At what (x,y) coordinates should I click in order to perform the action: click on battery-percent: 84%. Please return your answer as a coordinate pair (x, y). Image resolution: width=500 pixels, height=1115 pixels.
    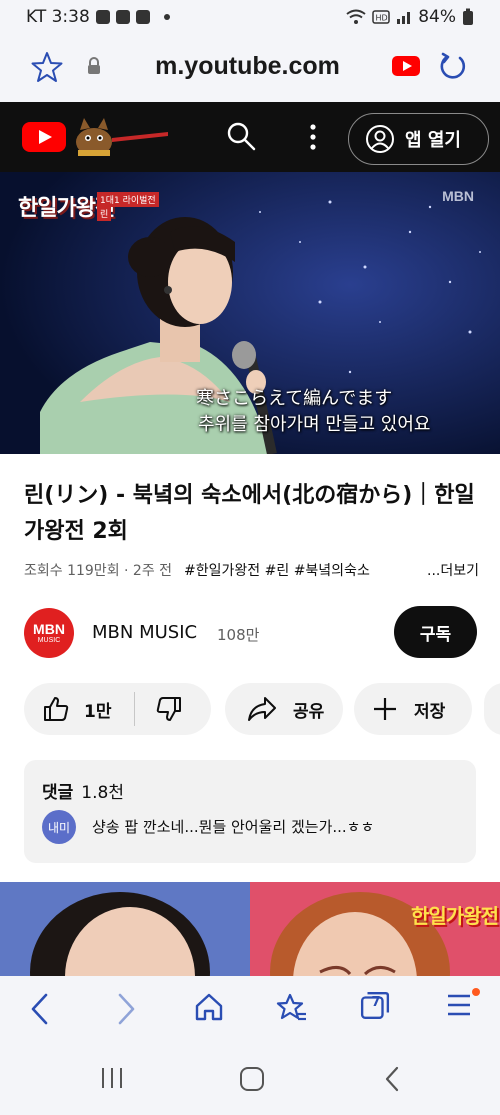
    Looking at the image, I should click on (437, 17).